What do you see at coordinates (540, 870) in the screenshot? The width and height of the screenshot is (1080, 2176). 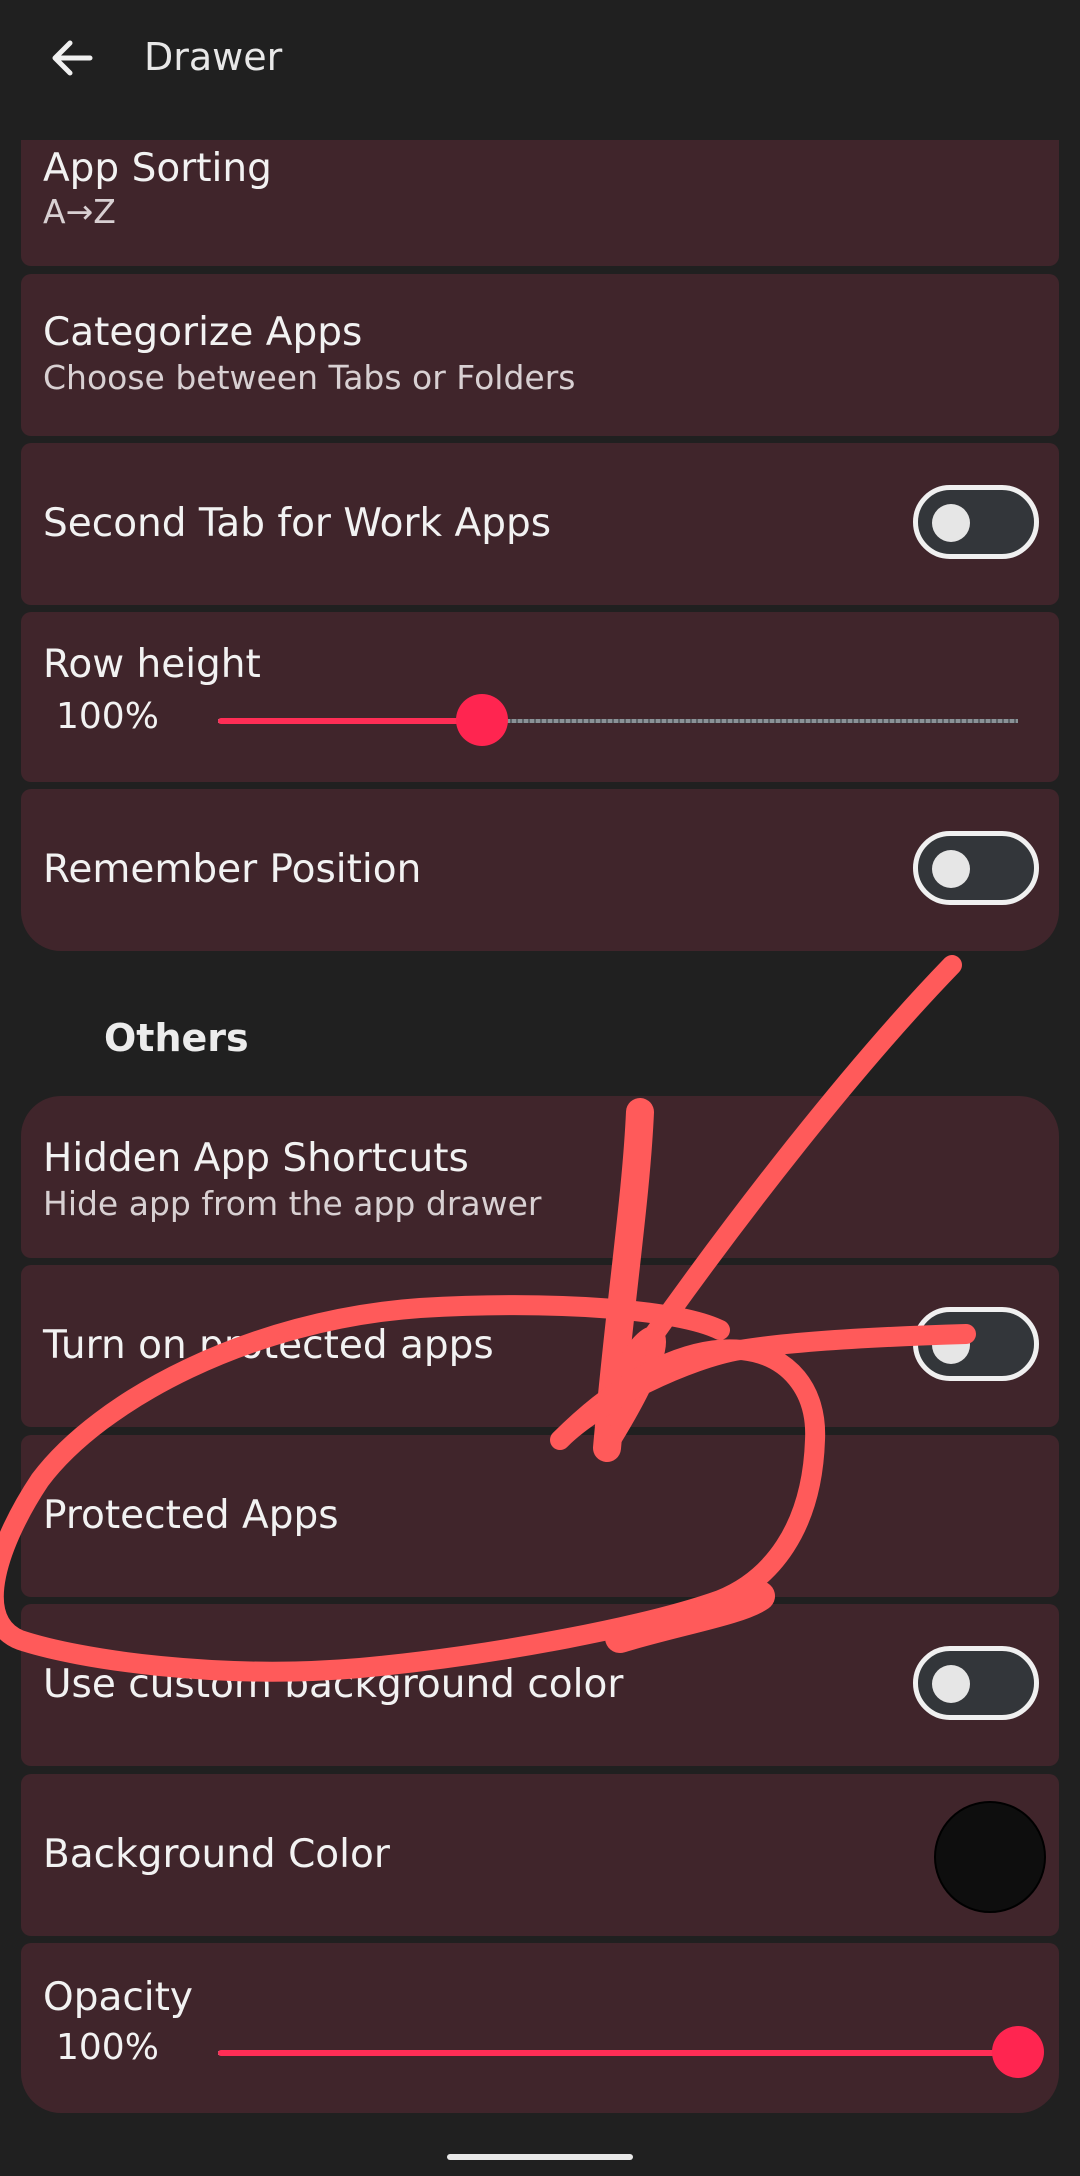 I see `setting-remember-position: Remember Position` at bounding box center [540, 870].